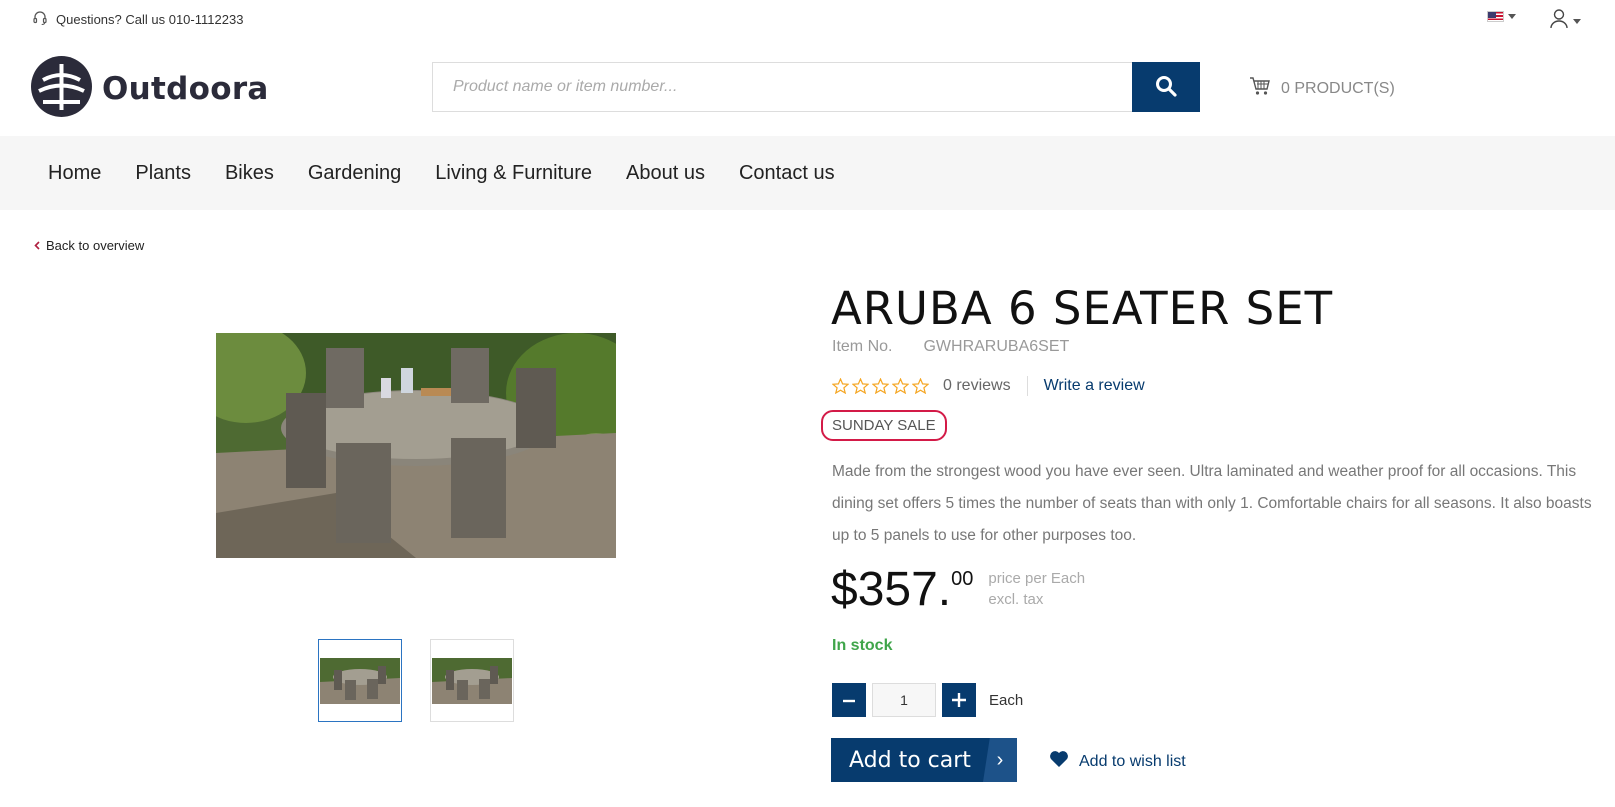  I want to click on rating-row: 0 reviews Write a review, so click(988, 386).